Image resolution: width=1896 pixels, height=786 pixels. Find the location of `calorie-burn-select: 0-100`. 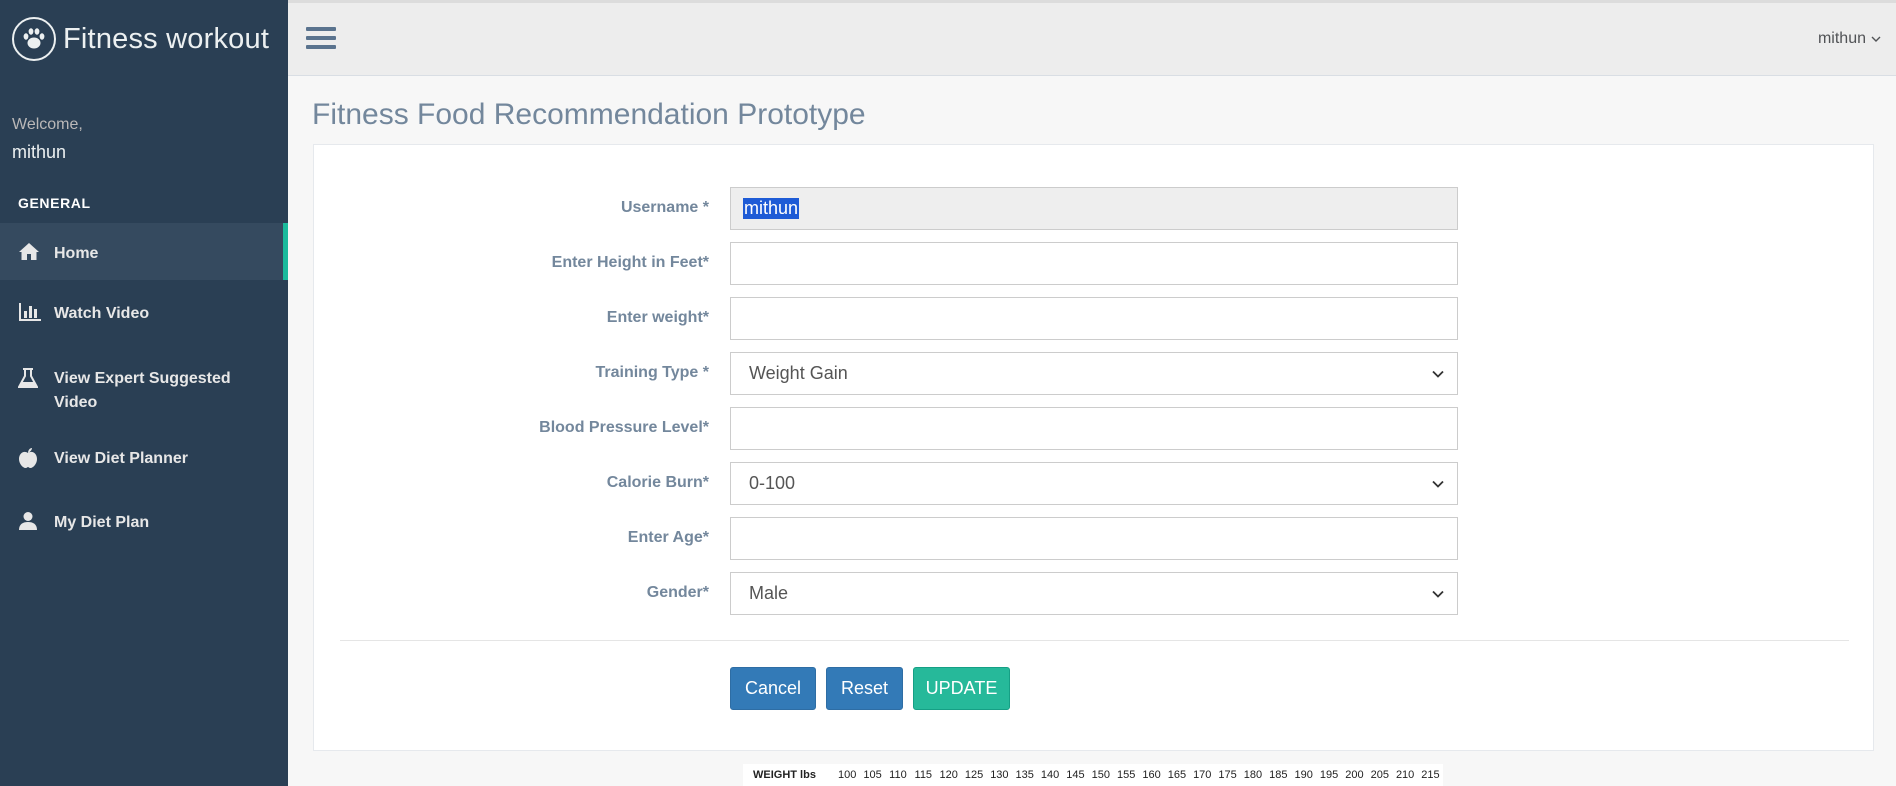

calorie-burn-select: 0-100 is located at coordinates (1094, 483).